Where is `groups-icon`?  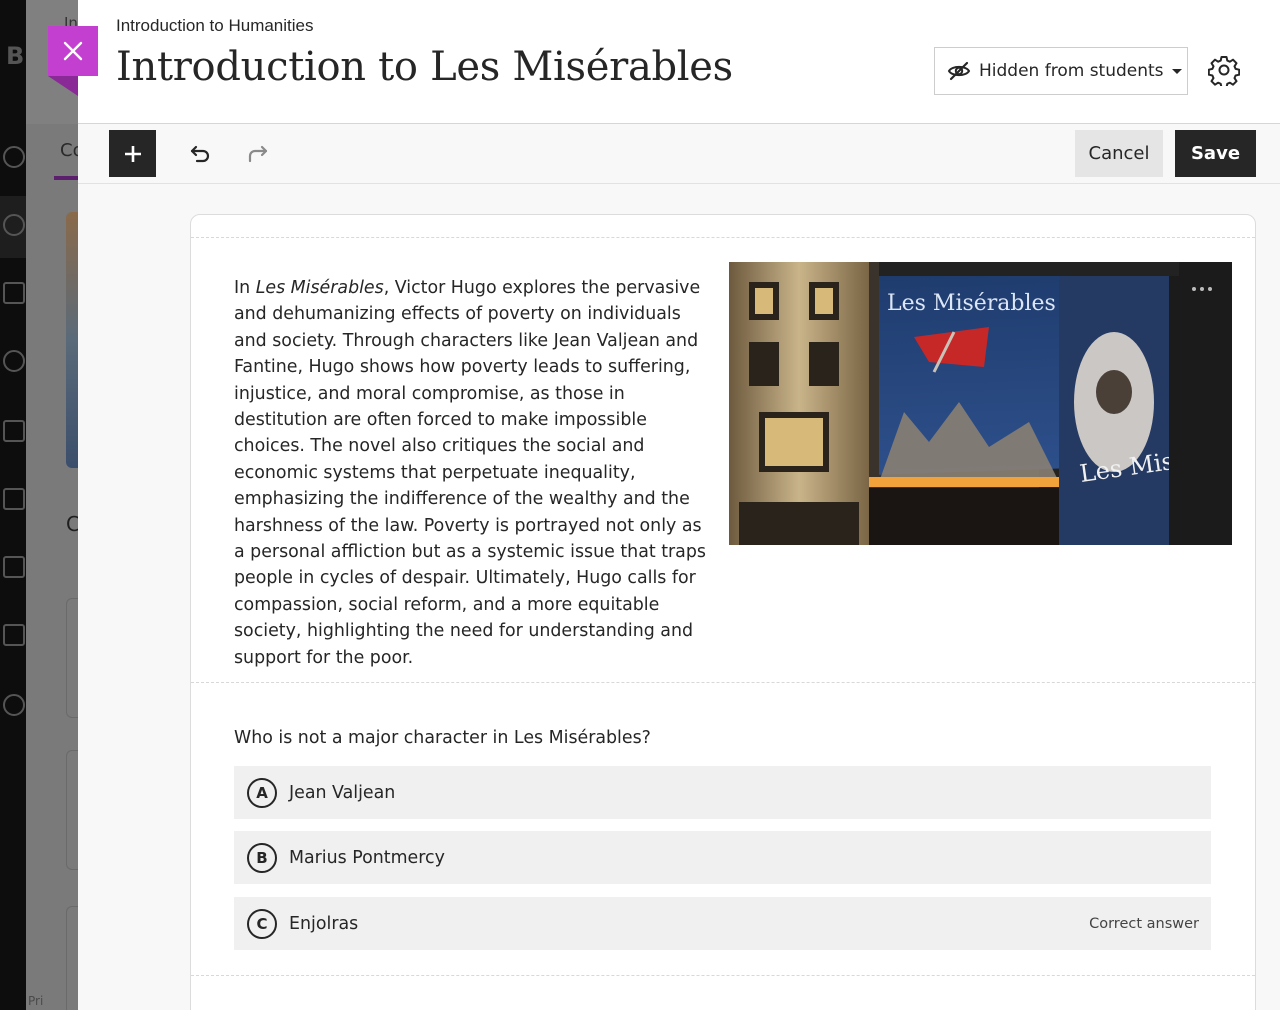
groups-icon is located at coordinates (14, 361).